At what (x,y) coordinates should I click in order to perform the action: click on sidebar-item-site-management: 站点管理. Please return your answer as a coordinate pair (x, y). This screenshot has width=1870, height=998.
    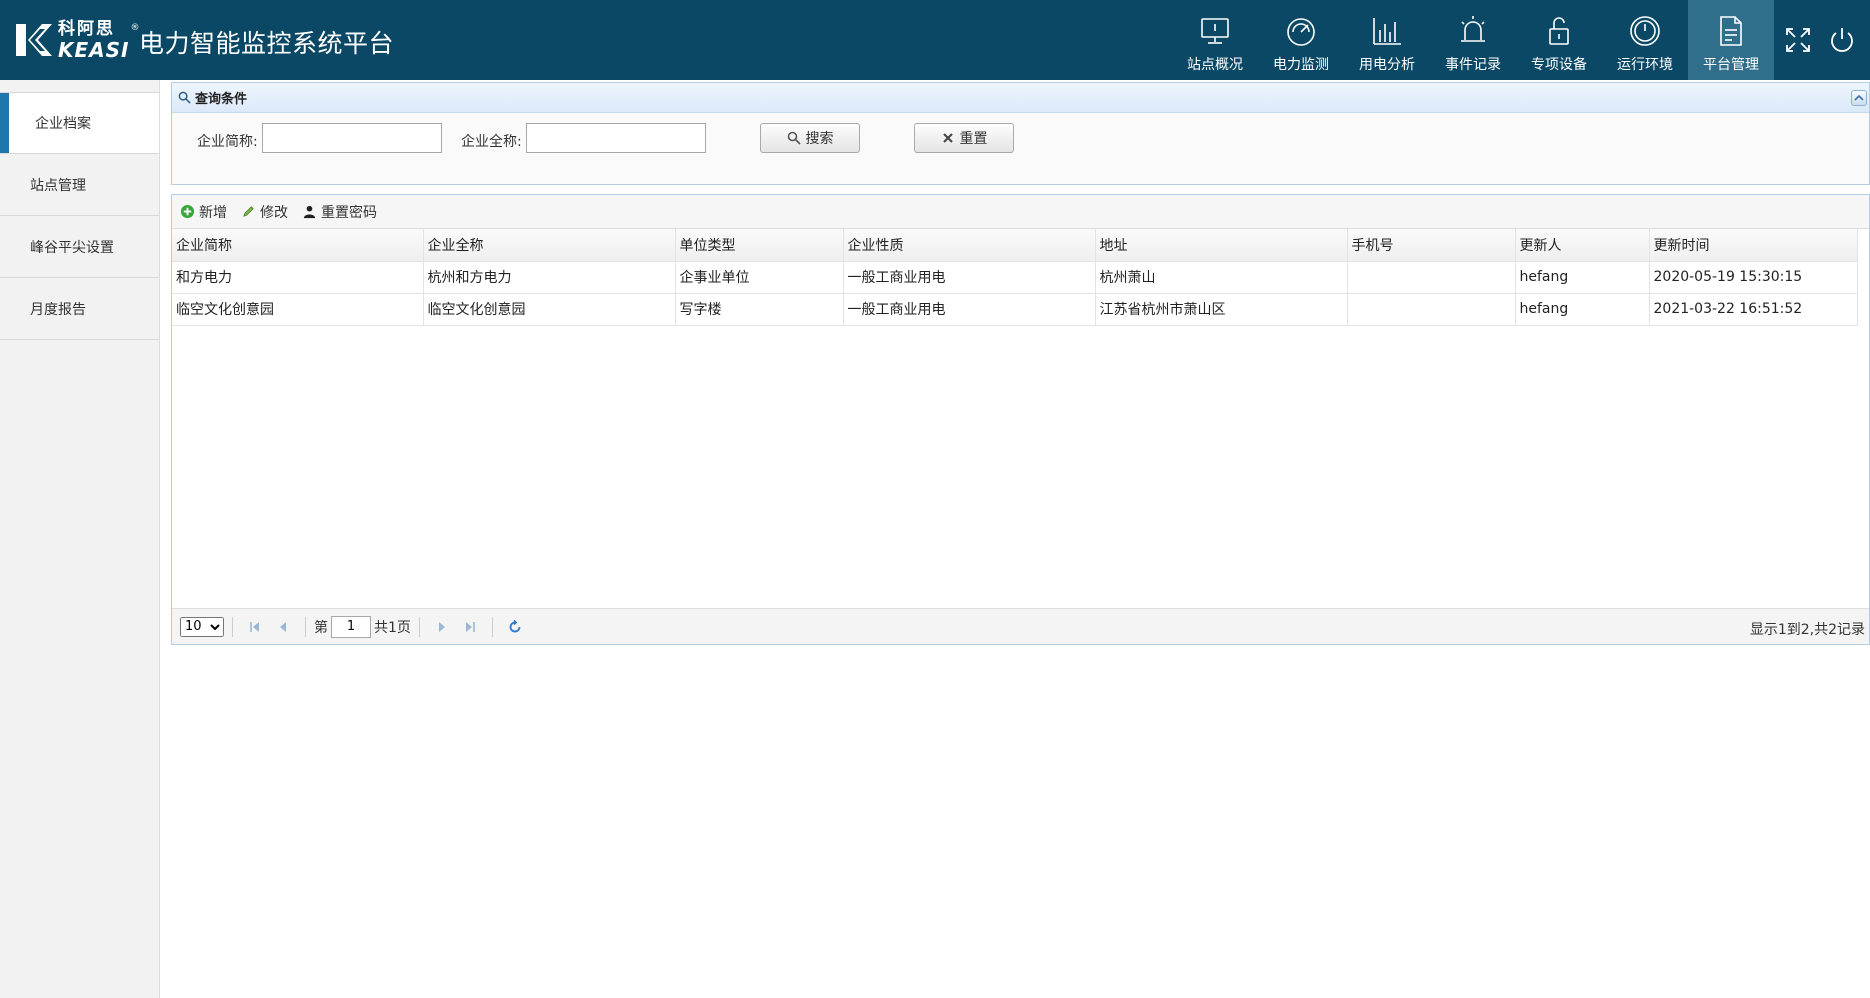
    Looking at the image, I should click on (79, 185).